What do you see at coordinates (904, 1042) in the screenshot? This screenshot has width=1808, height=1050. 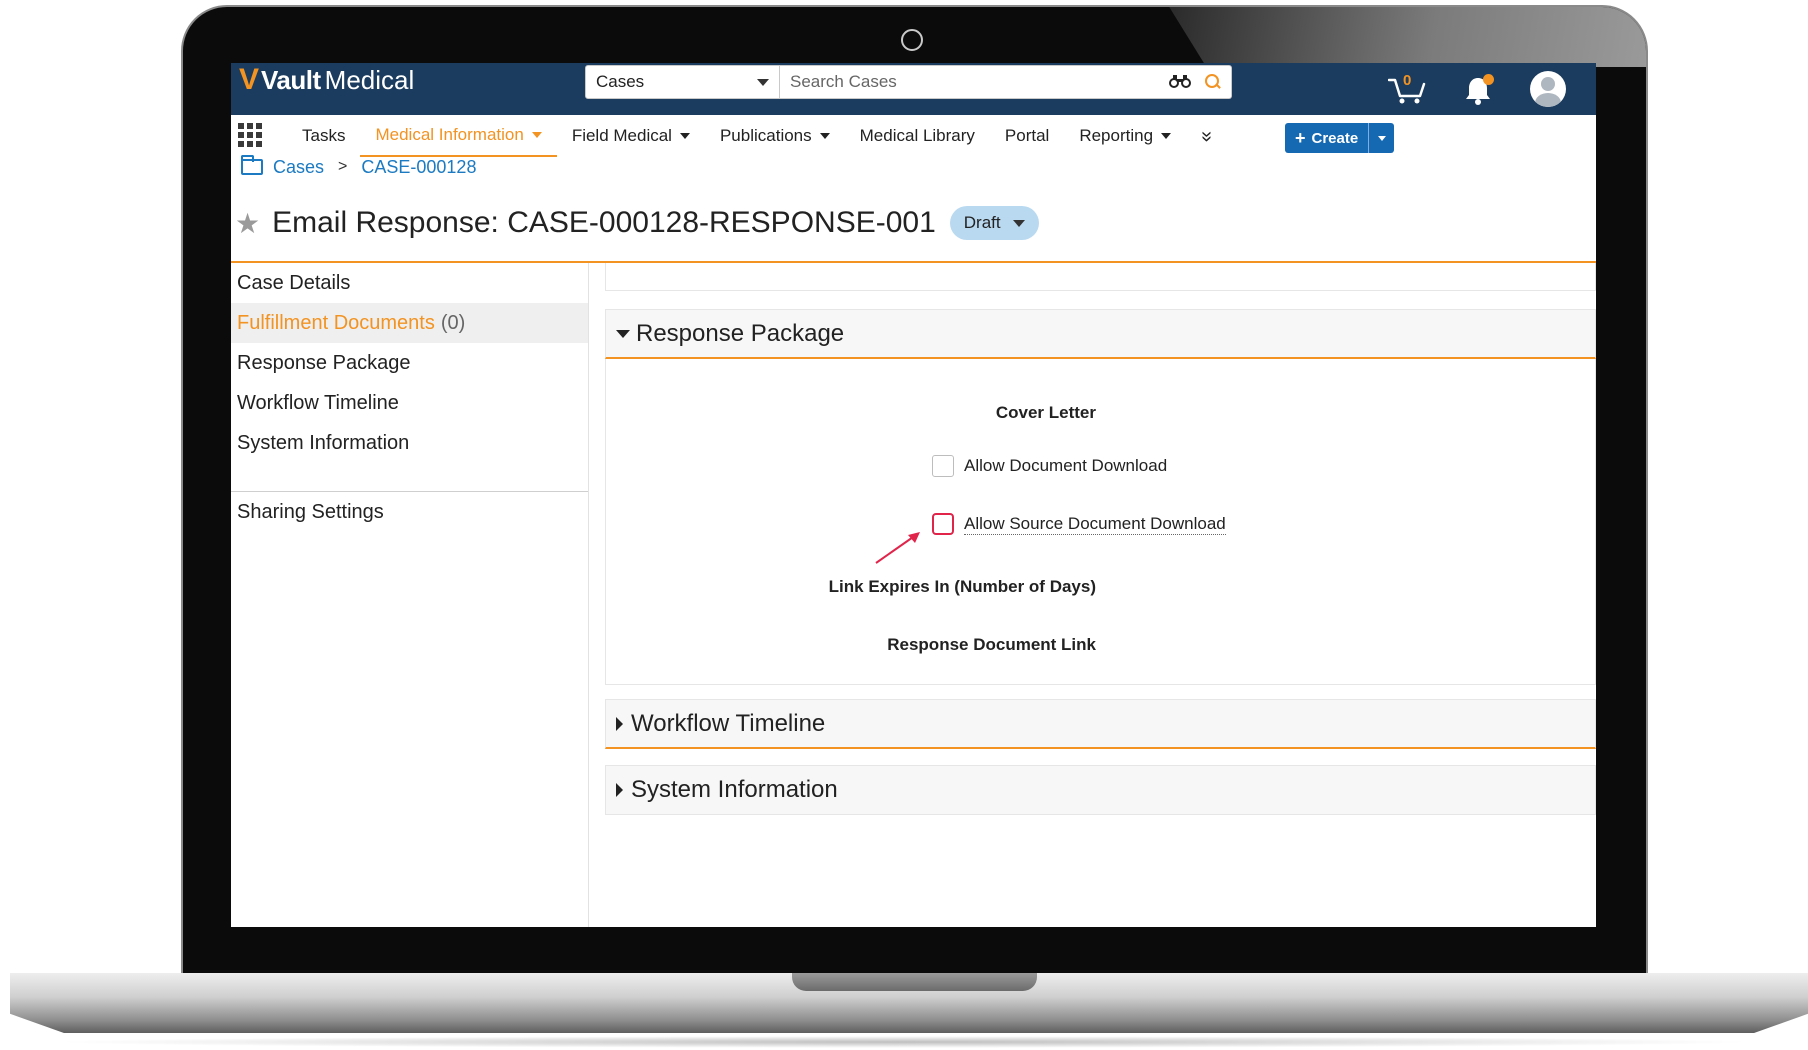 I see `laptop-shadow` at bounding box center [904, 1042].